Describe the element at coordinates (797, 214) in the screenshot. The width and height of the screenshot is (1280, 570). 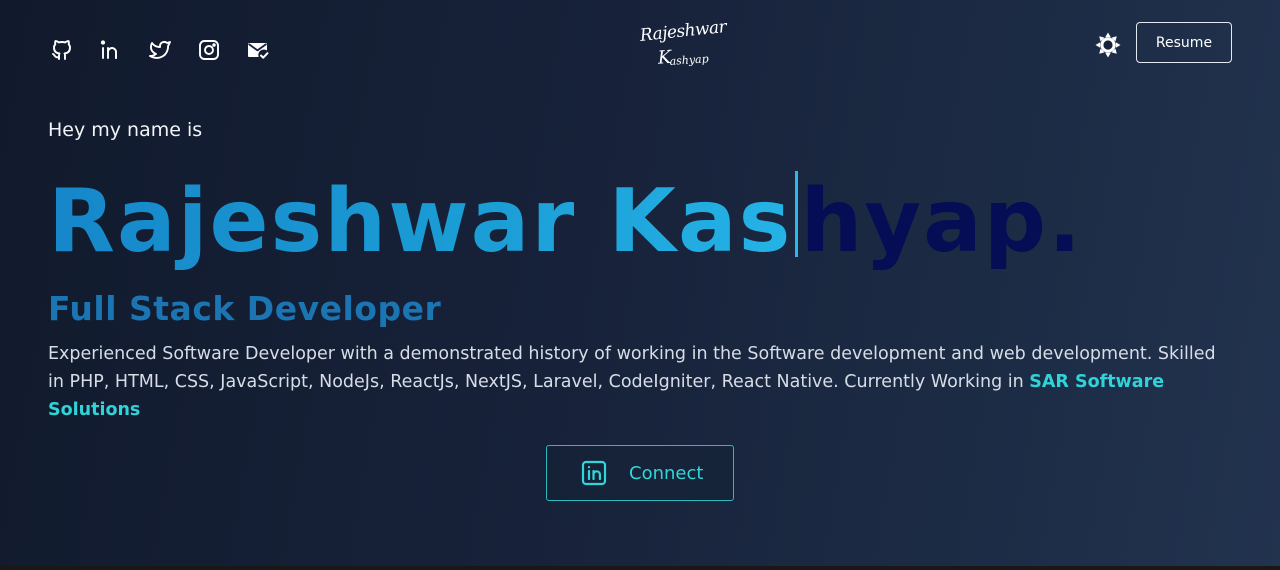
I see `typing-caret` at that location.